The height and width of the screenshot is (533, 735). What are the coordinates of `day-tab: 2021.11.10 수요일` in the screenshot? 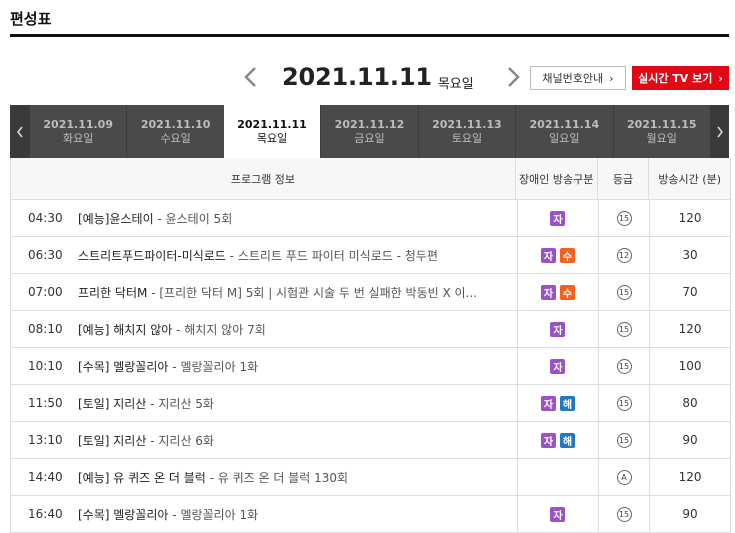 It's located at (174, 131).